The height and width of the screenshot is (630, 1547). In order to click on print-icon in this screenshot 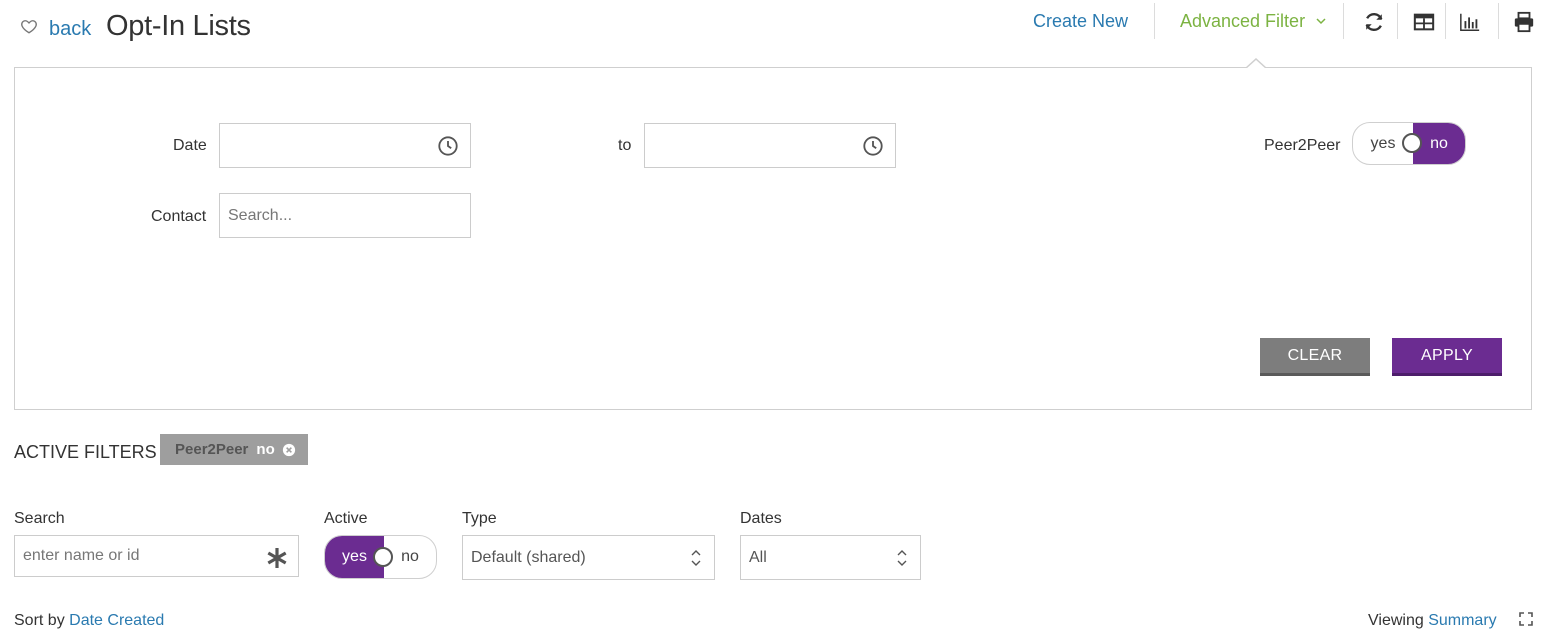, I will do `click(1524, 22)`.